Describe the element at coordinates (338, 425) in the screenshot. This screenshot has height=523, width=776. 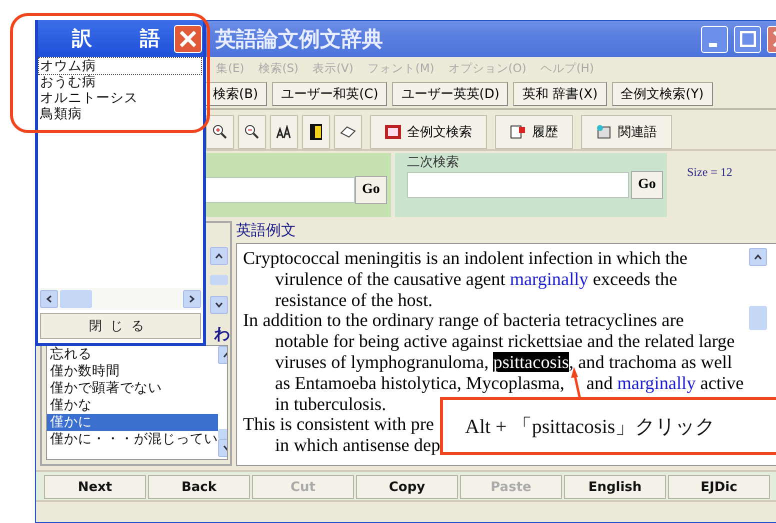
I see `example-line: This is consistent with pre` at that location.